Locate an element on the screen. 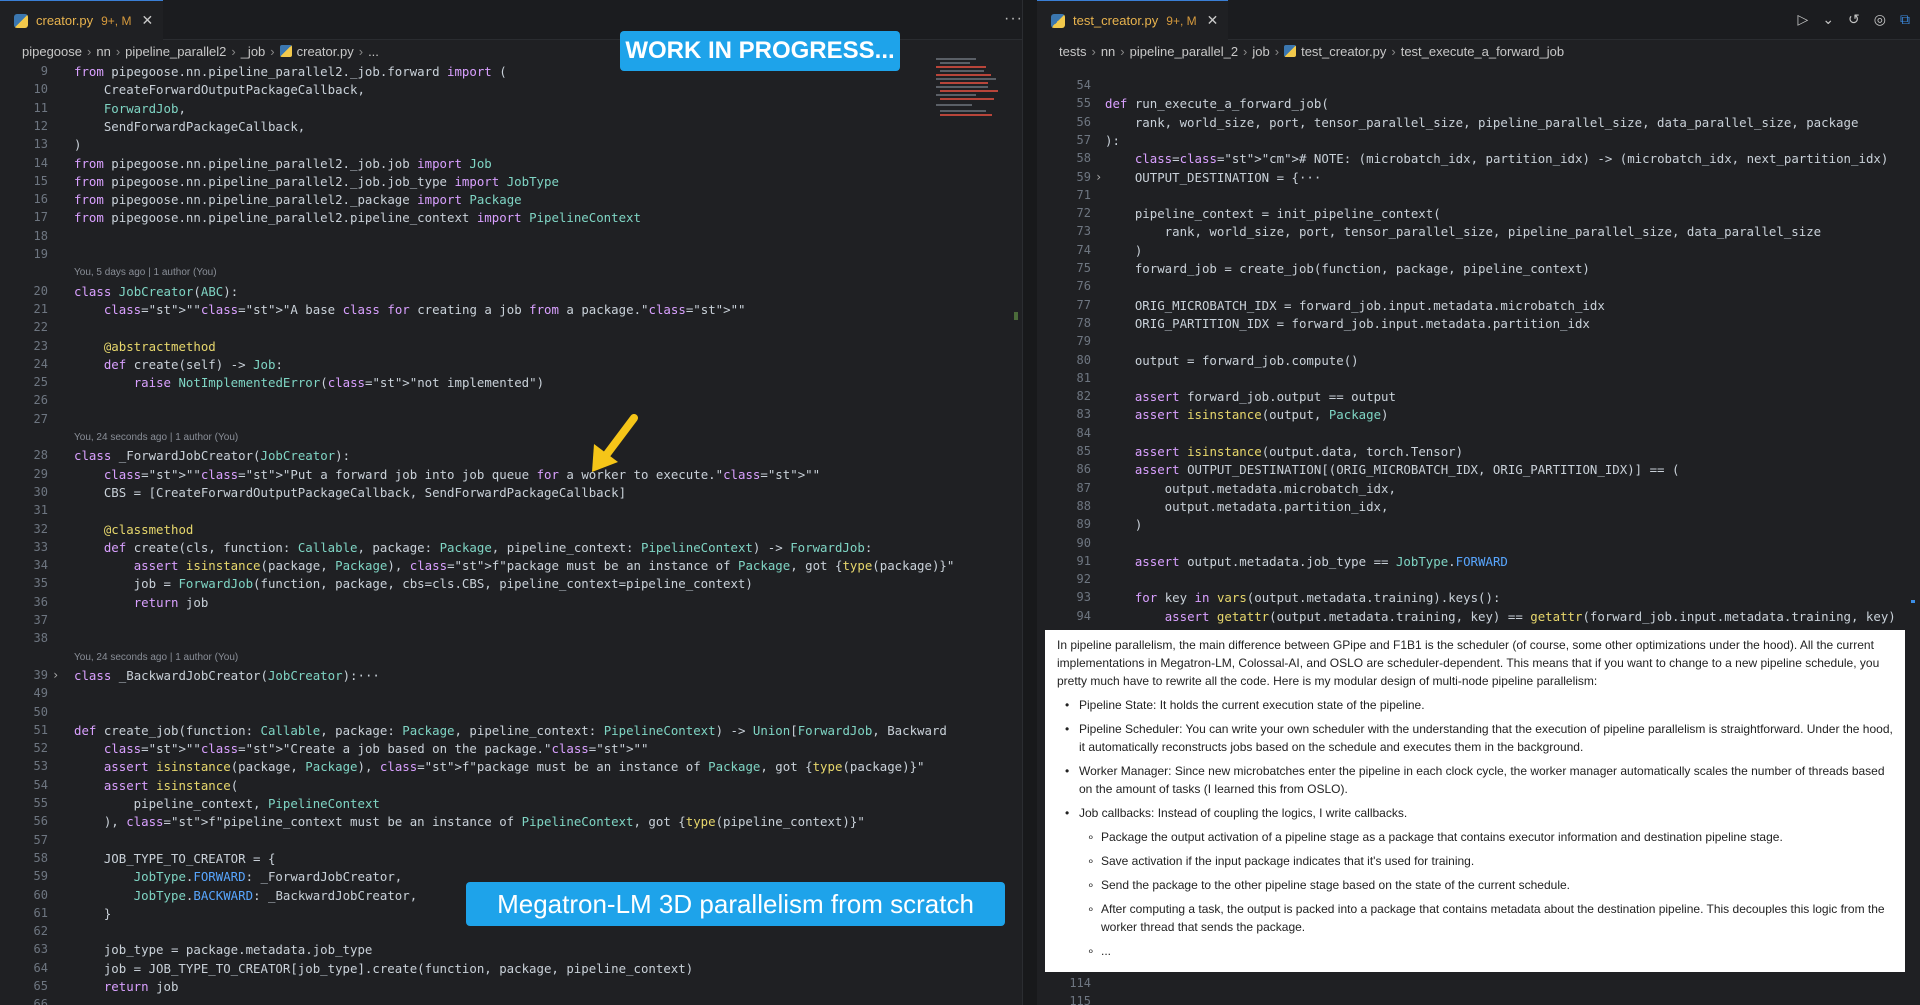 This screenshot has height=1005, width=1920. line-number: 13 is located at coordinates (40, 144).